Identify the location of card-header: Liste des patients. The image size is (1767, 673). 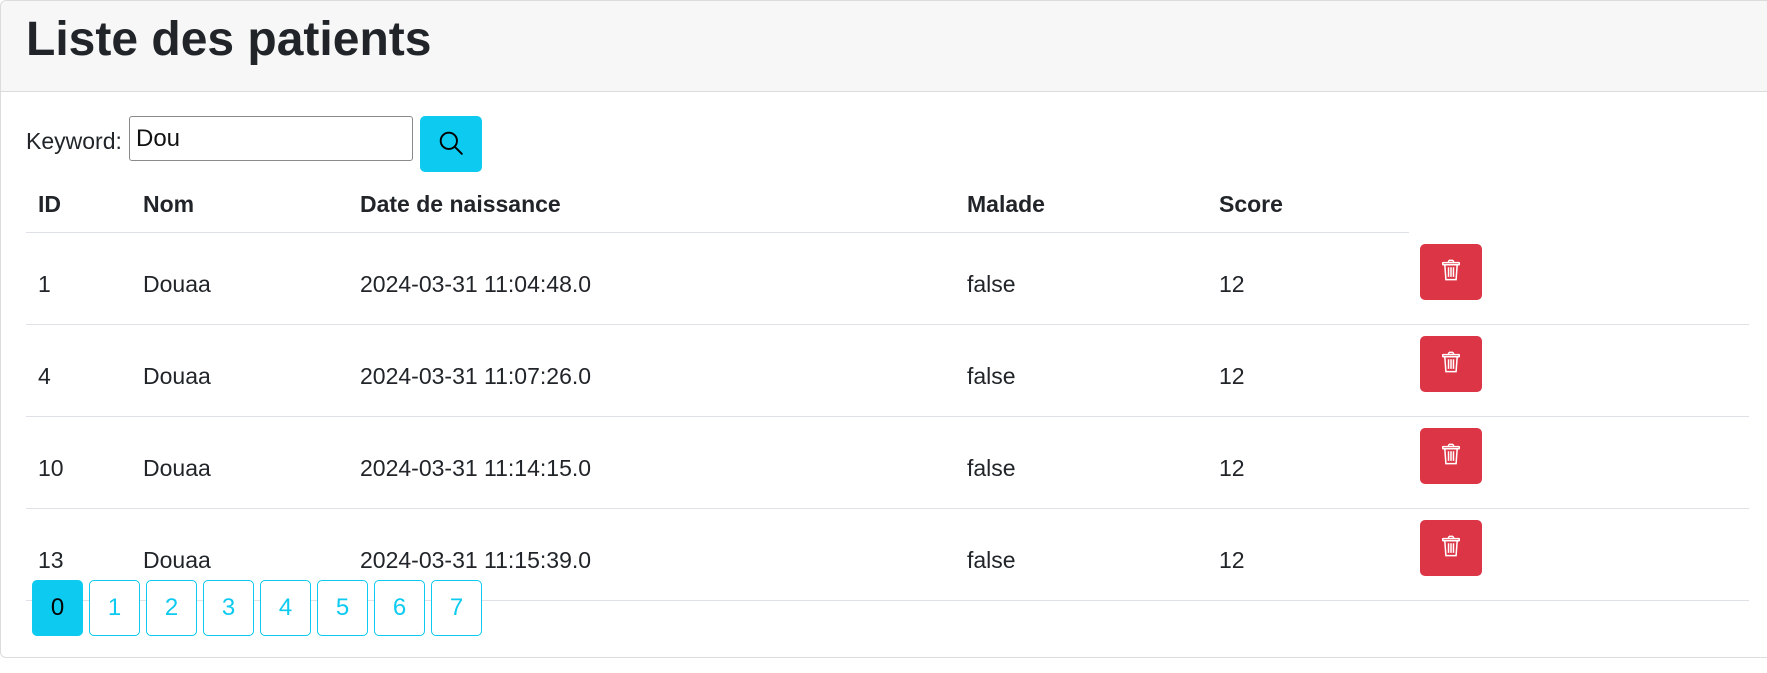
(884, 46).